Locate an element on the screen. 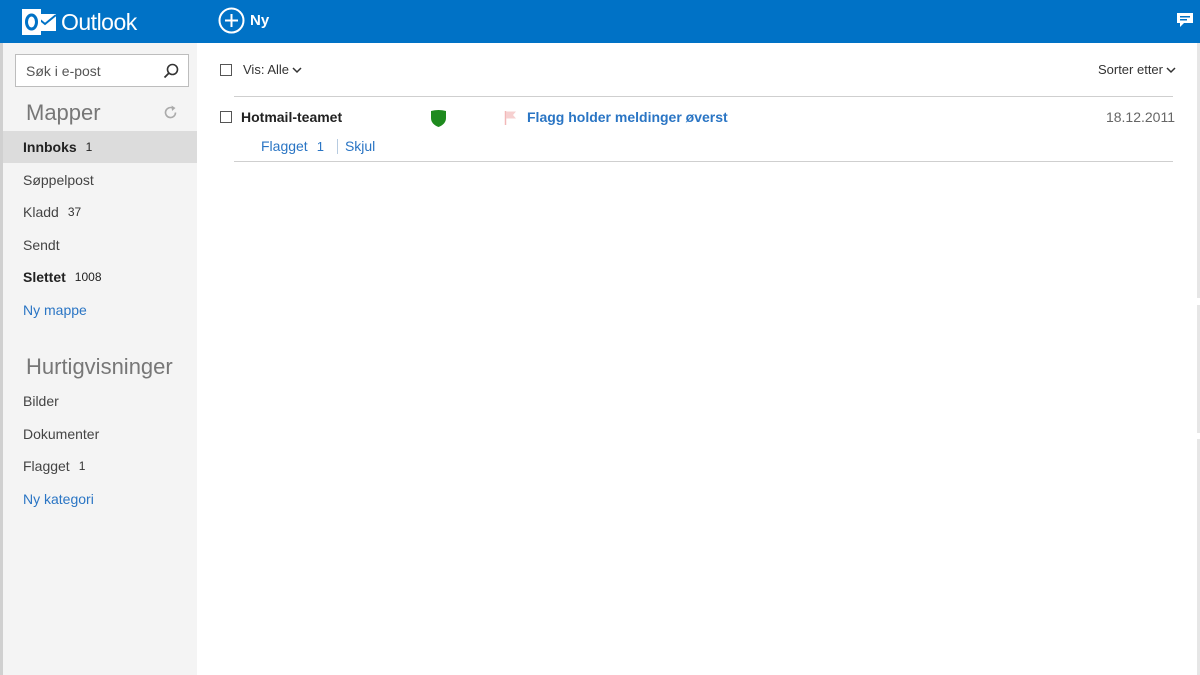 The image size is (1200, 675). view-filter-dropdown: Vis: Alle is located at coordinates (272, 69).